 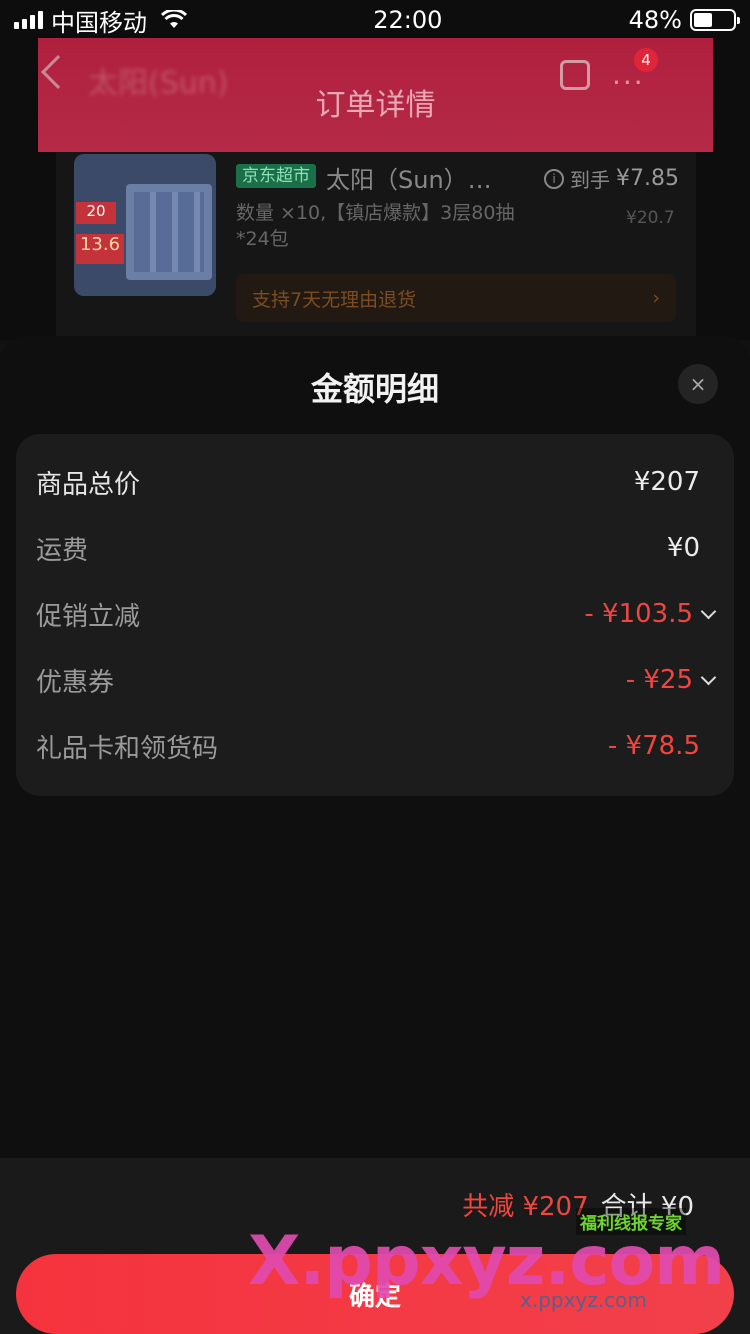 What do you see at coordinates (683, 548) in the screenshot?
I see `row-value: ¥0` at bounding box center [683, 548].